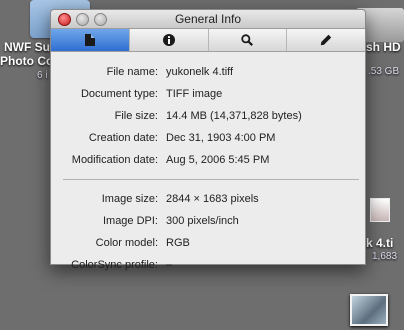  What do you see at coordinates (383, 47) in the screenshot?
I see `hard-drive-label: sh HD` at bounding box center [383, 47].